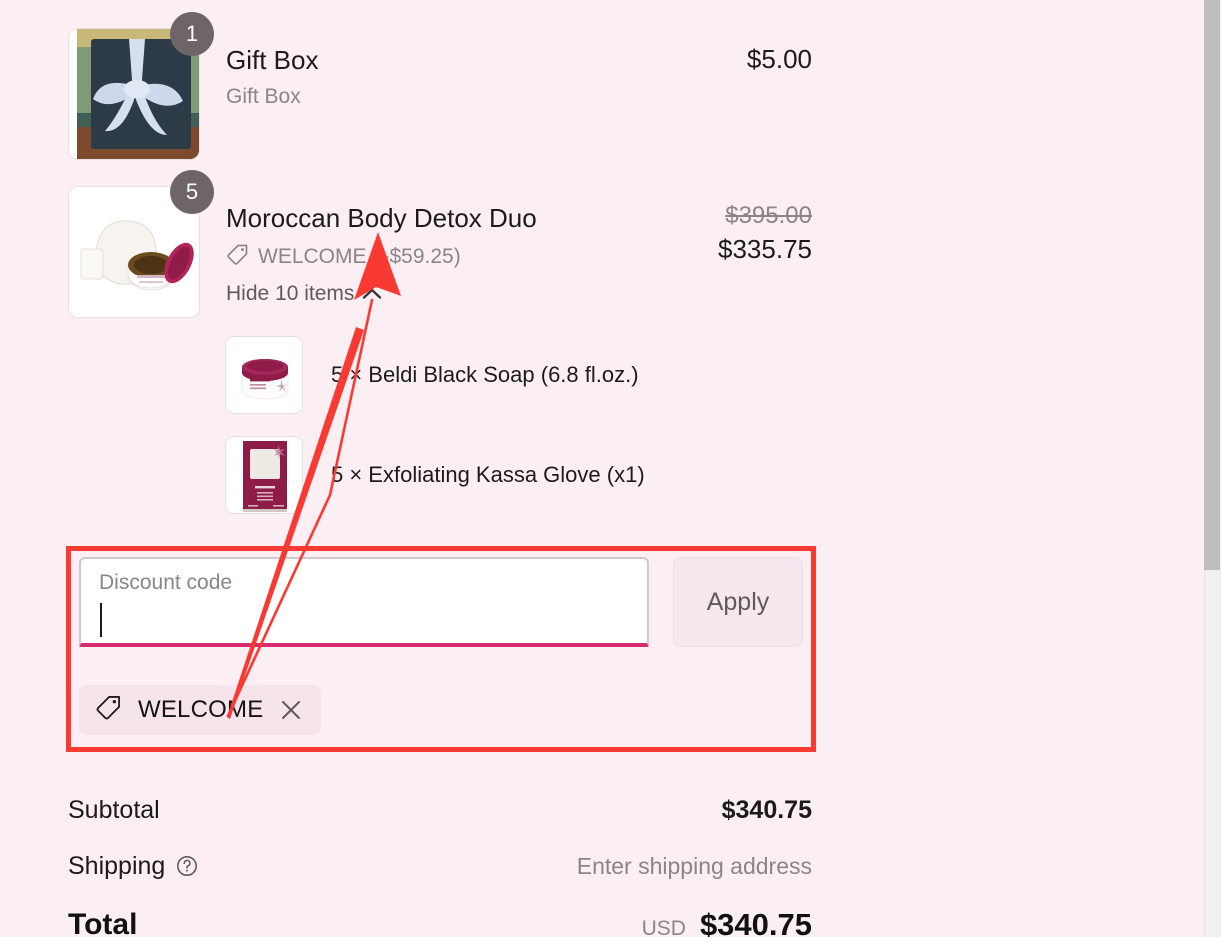 The width and height of the screenshot is (1221, 937). What do you see at coordinates (440, 866) in the screenshot?
I see `summary-row-shipping: Shipping Enter shipping address` at bounding box center [440, 866].